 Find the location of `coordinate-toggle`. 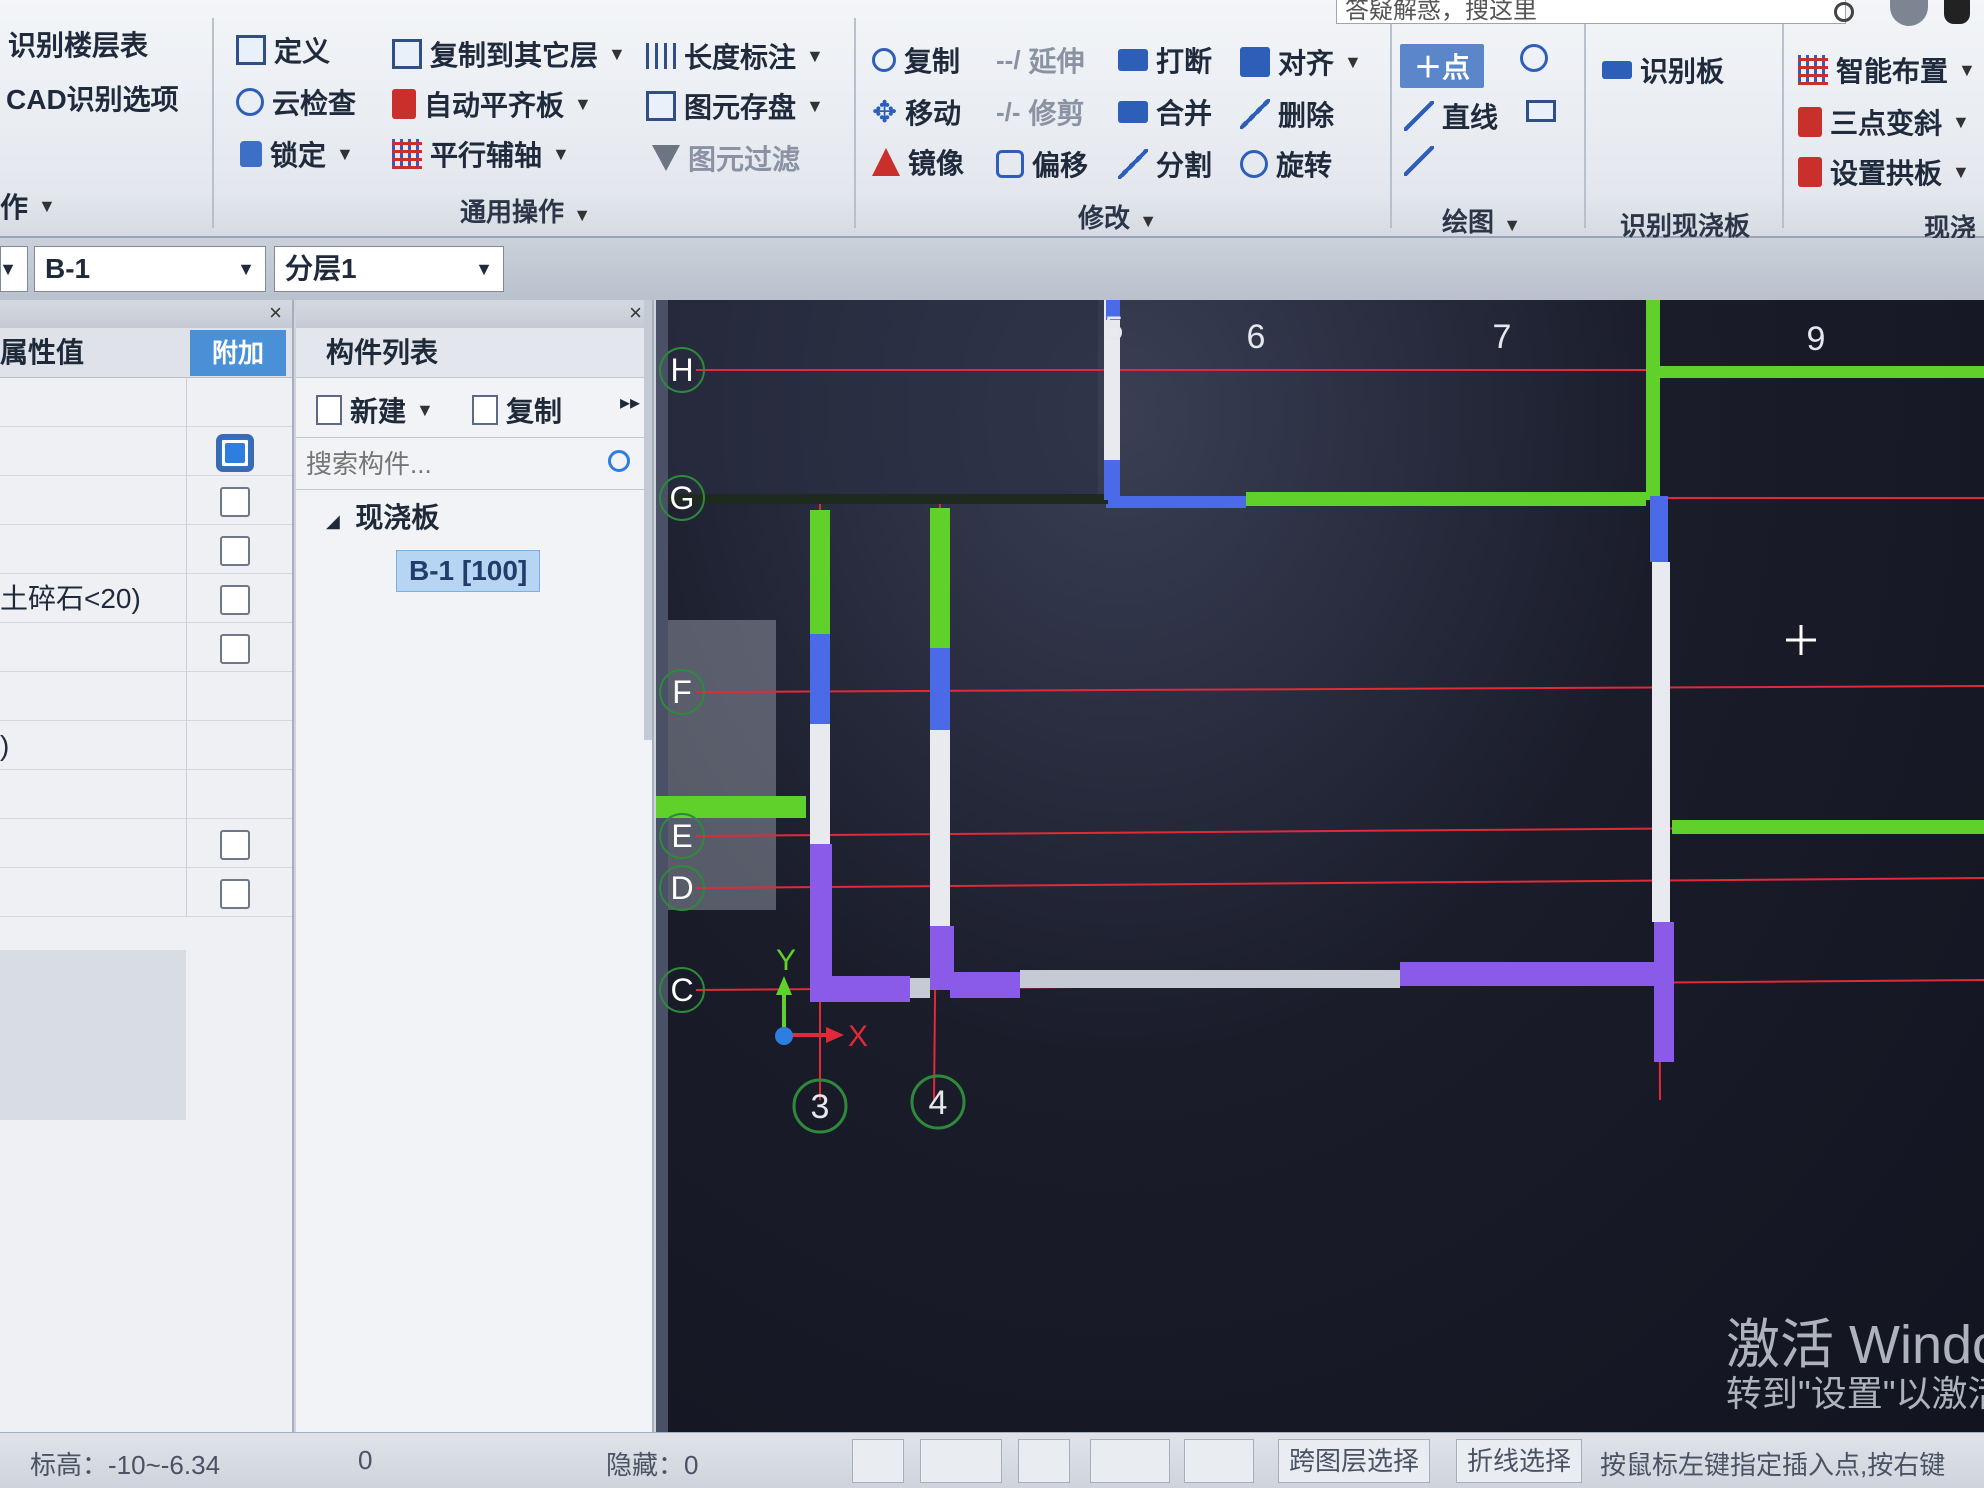

coordinate-toggle is located at coordinates (1219, 1461).